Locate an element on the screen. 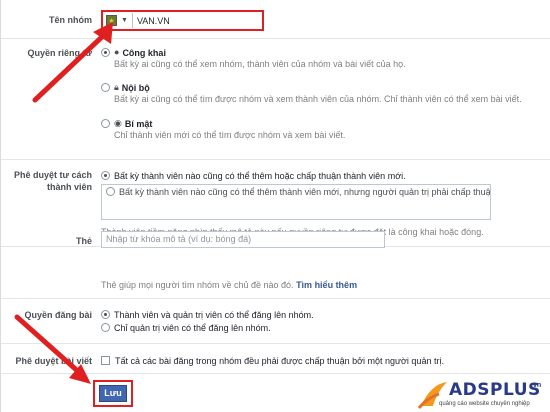 The image size is (550, 412). logo-brand: ADSPLUS is located at coordinates (495, 390).